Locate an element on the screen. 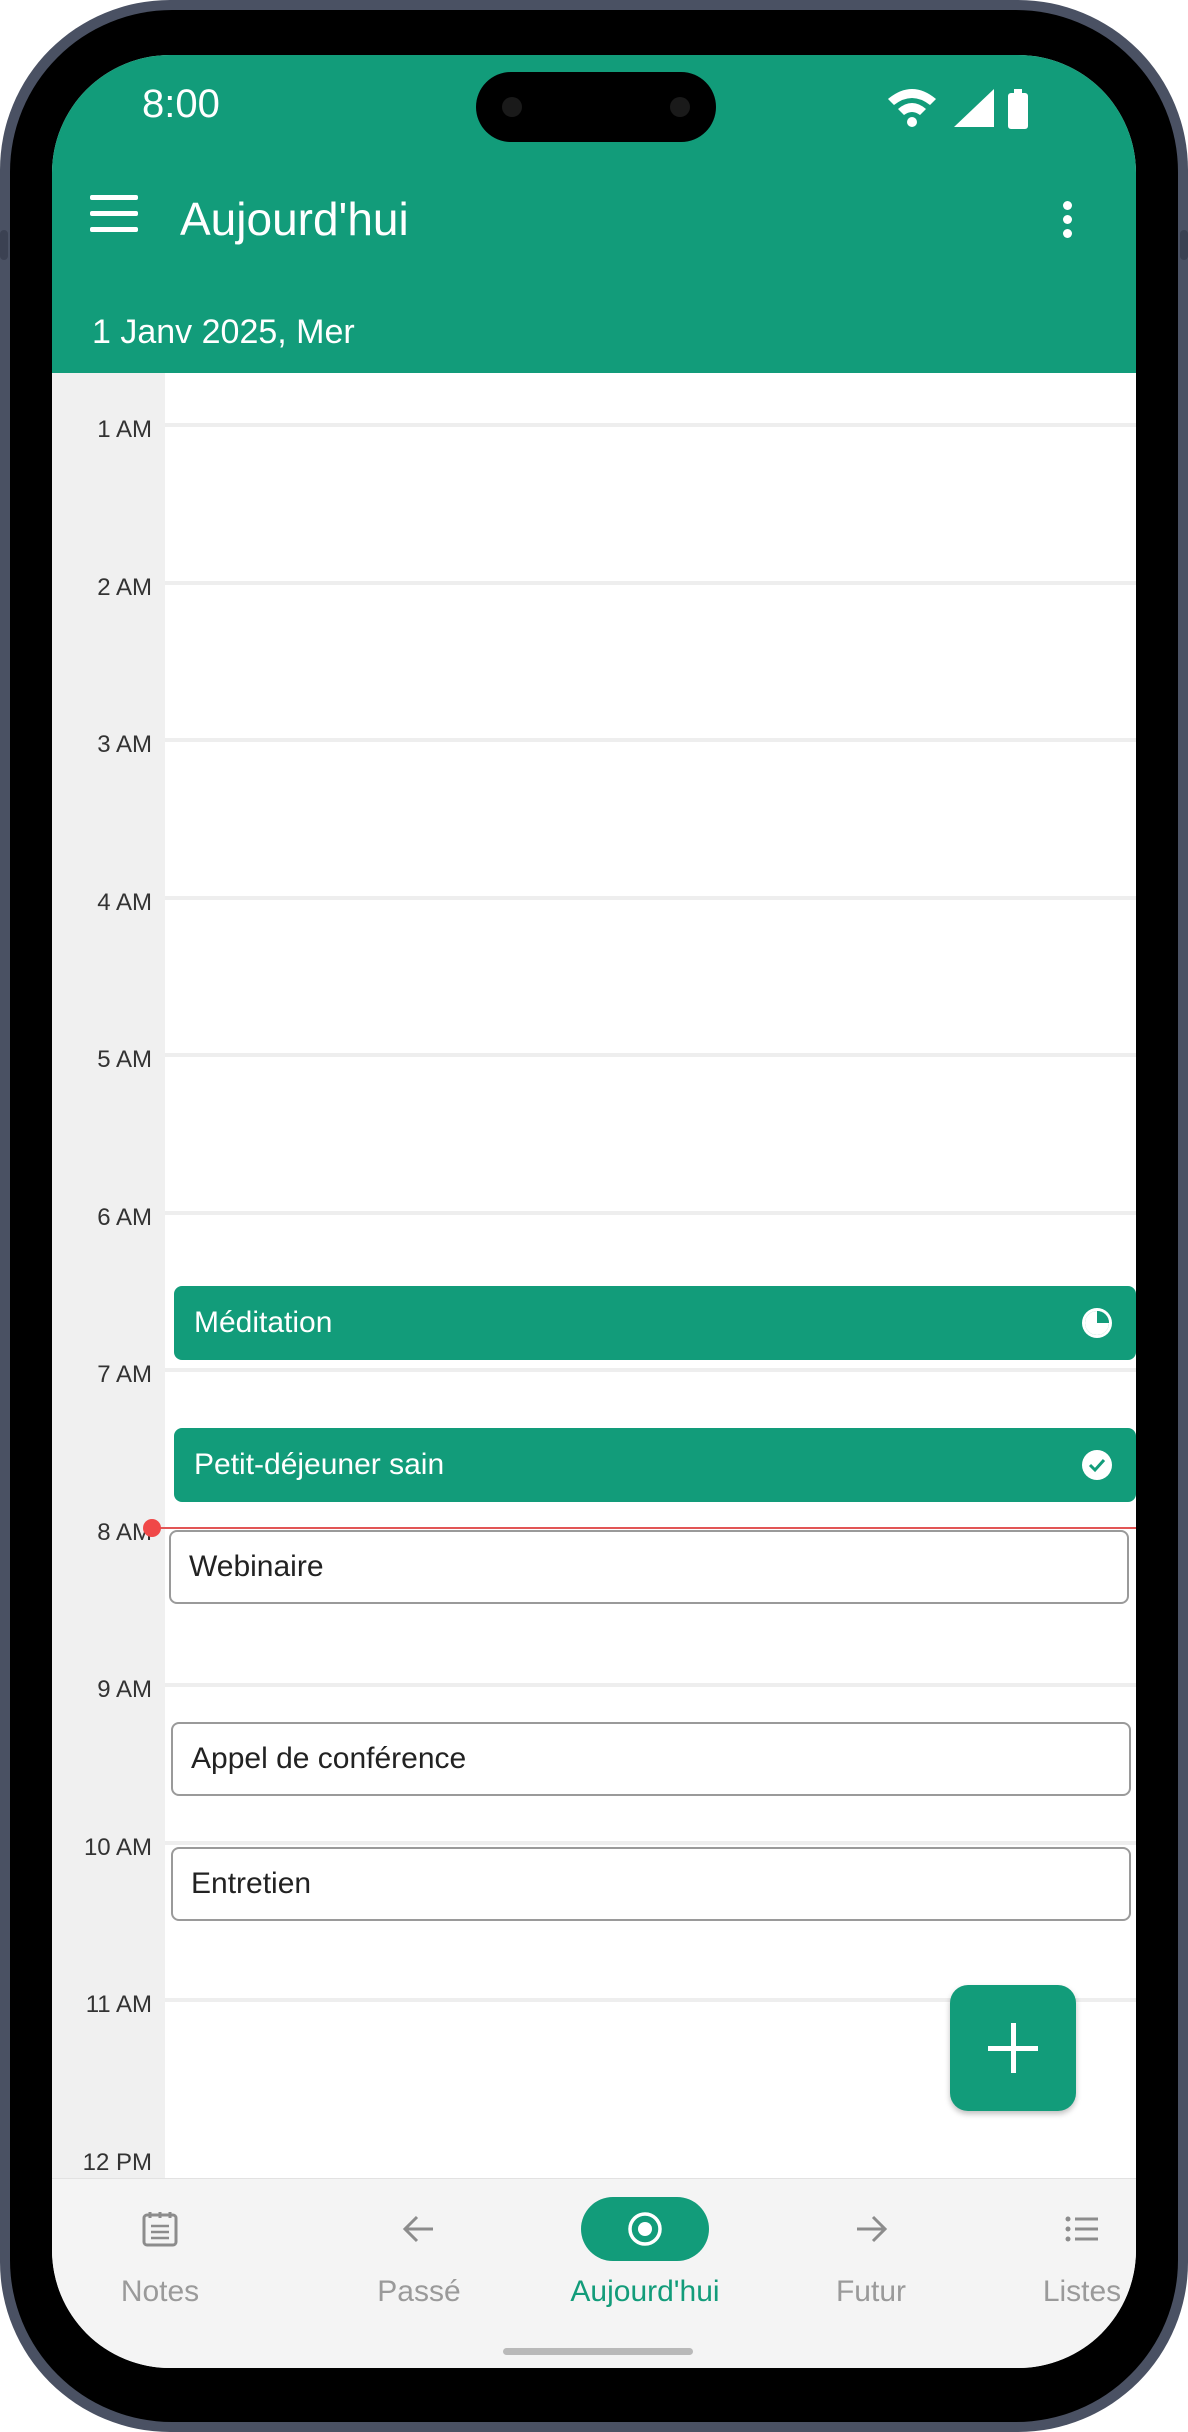 The width and height of the screenshot is (1188, 2432). list-icon is located at coordinates (1081, 2229).